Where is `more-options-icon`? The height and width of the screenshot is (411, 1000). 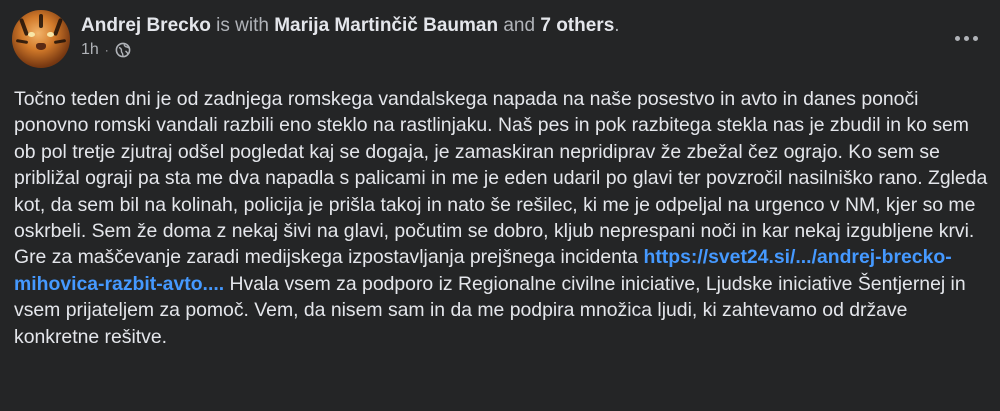 more-options-icon is located at coordinates (957, 38).